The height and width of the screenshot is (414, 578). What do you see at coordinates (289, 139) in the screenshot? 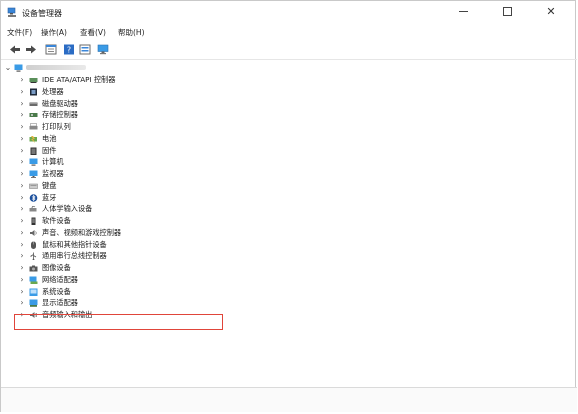
I see `tree-item: › 电池` at bounding box center [289, 139].